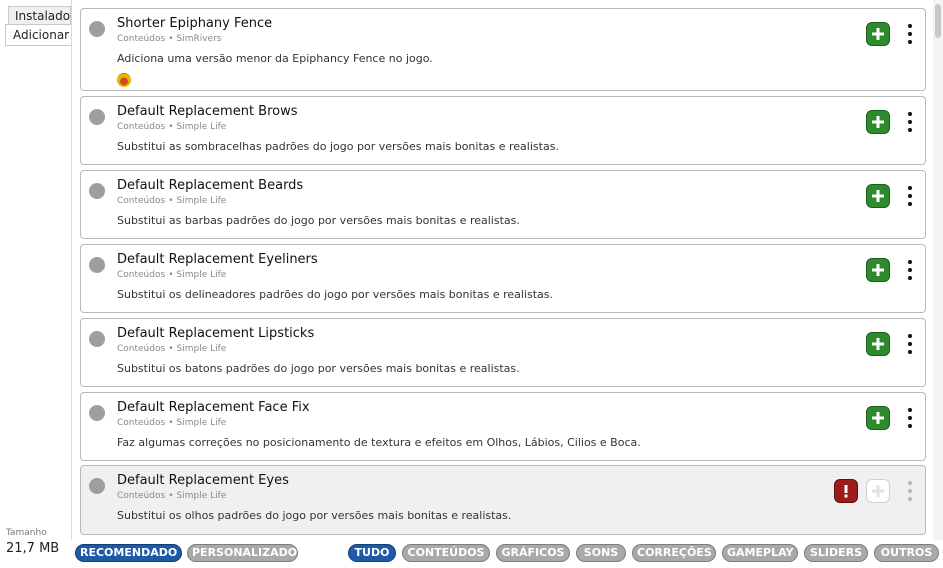  Describe the element at coordinates (124, 80) in the screenshot. I see `game-pack-icon` at that location.